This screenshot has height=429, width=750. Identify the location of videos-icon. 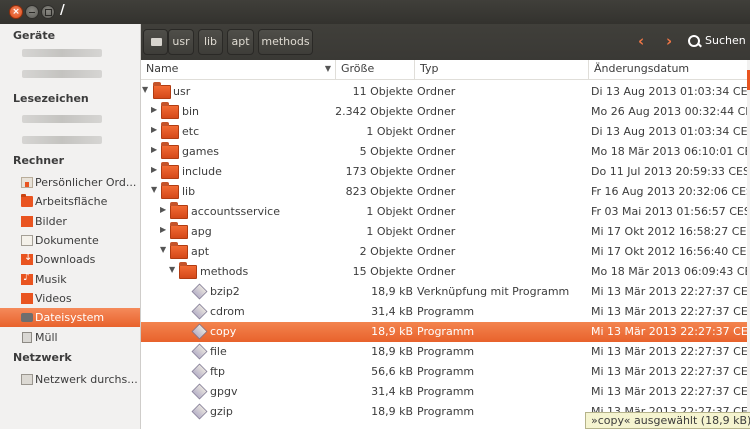
(27, 298).